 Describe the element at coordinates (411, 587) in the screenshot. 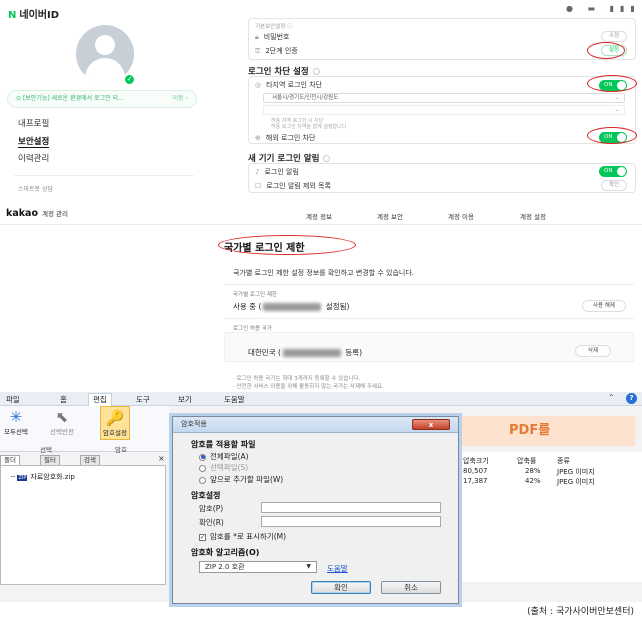

I see `cancel-button: 취소` at that location.